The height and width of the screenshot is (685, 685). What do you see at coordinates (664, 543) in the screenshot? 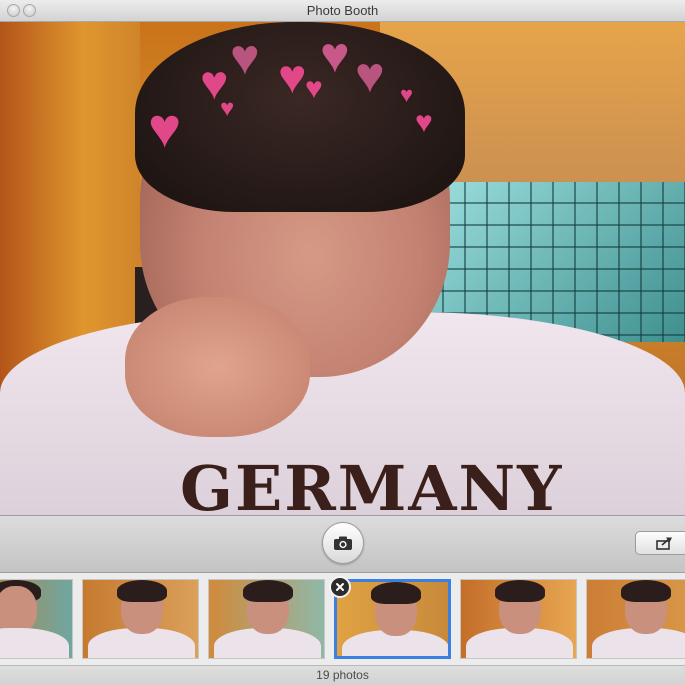
I see `share-icon` at bounding box center [664, 543].